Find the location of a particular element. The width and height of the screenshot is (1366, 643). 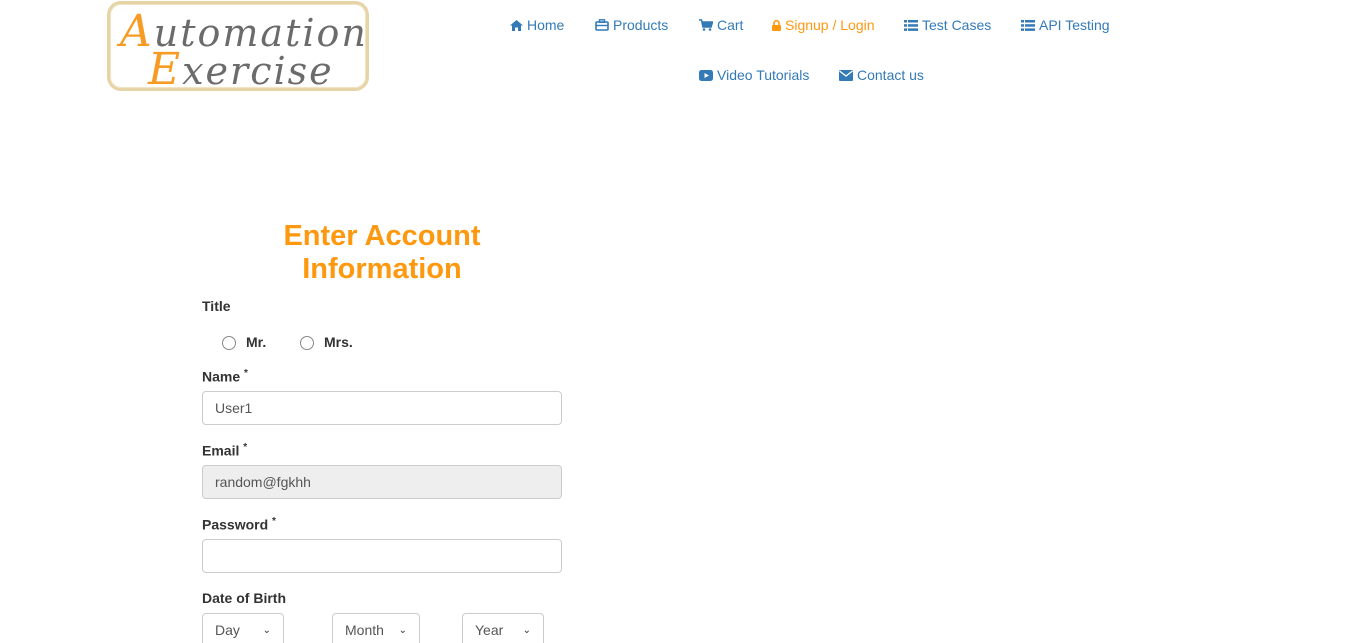

products-icon is located at coordinates (602, 25).